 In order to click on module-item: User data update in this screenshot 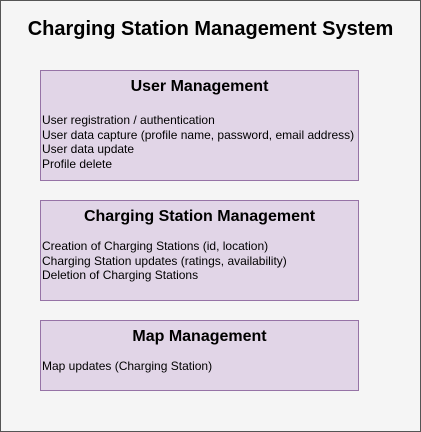, I will do `click(88, 149)`.